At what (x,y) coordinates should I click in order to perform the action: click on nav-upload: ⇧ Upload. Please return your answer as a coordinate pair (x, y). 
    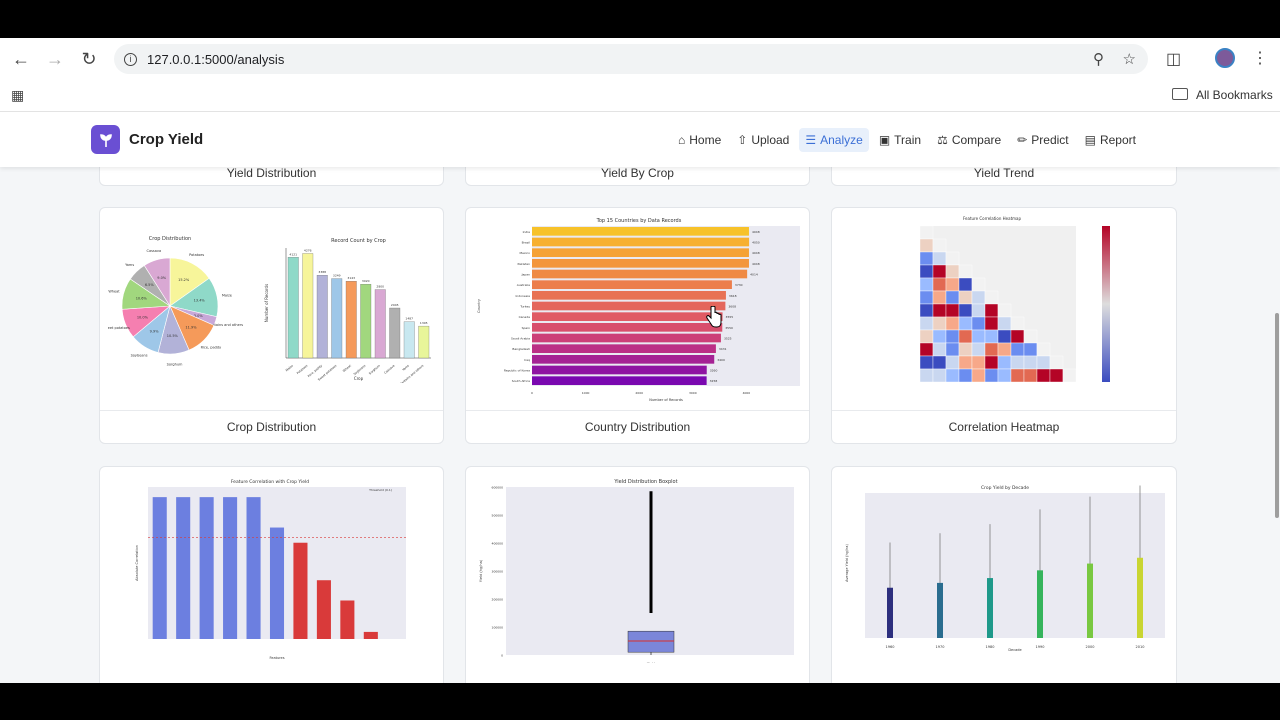
    Looking at the image, I should click on (763, 140).